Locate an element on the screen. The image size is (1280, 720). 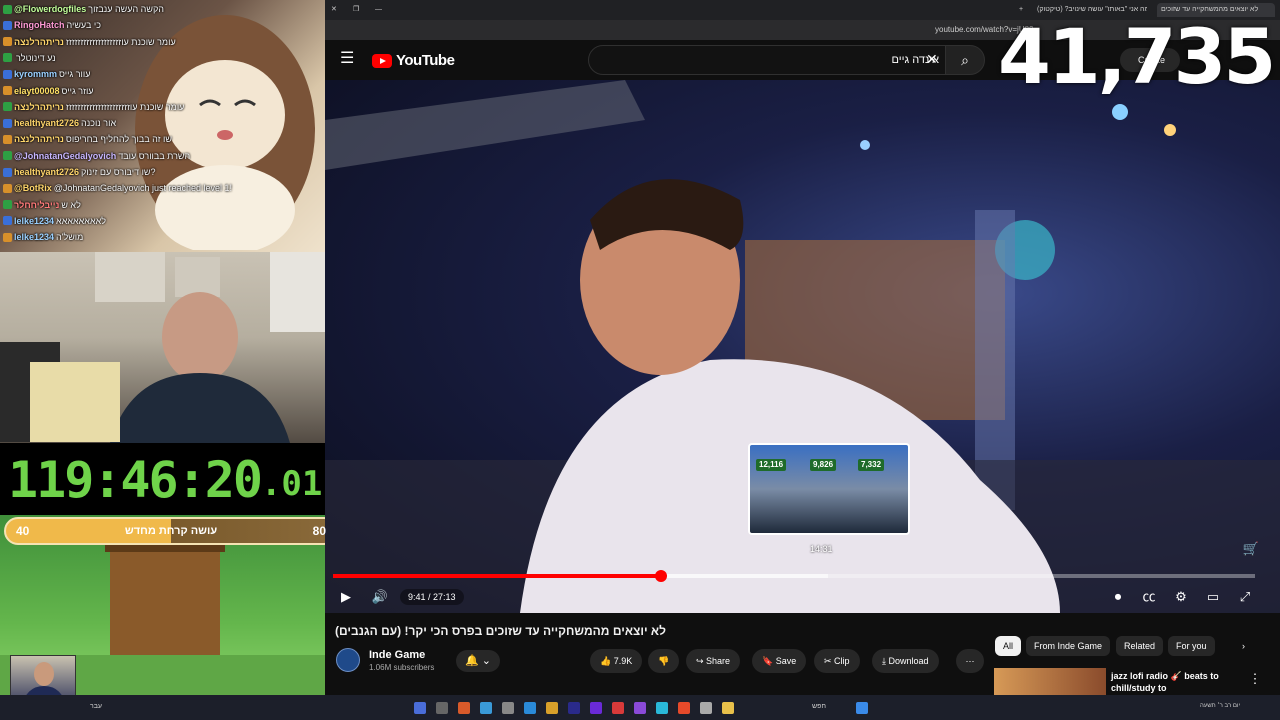
like-button: 👍 7.9K is located at coordinates (616, 661).